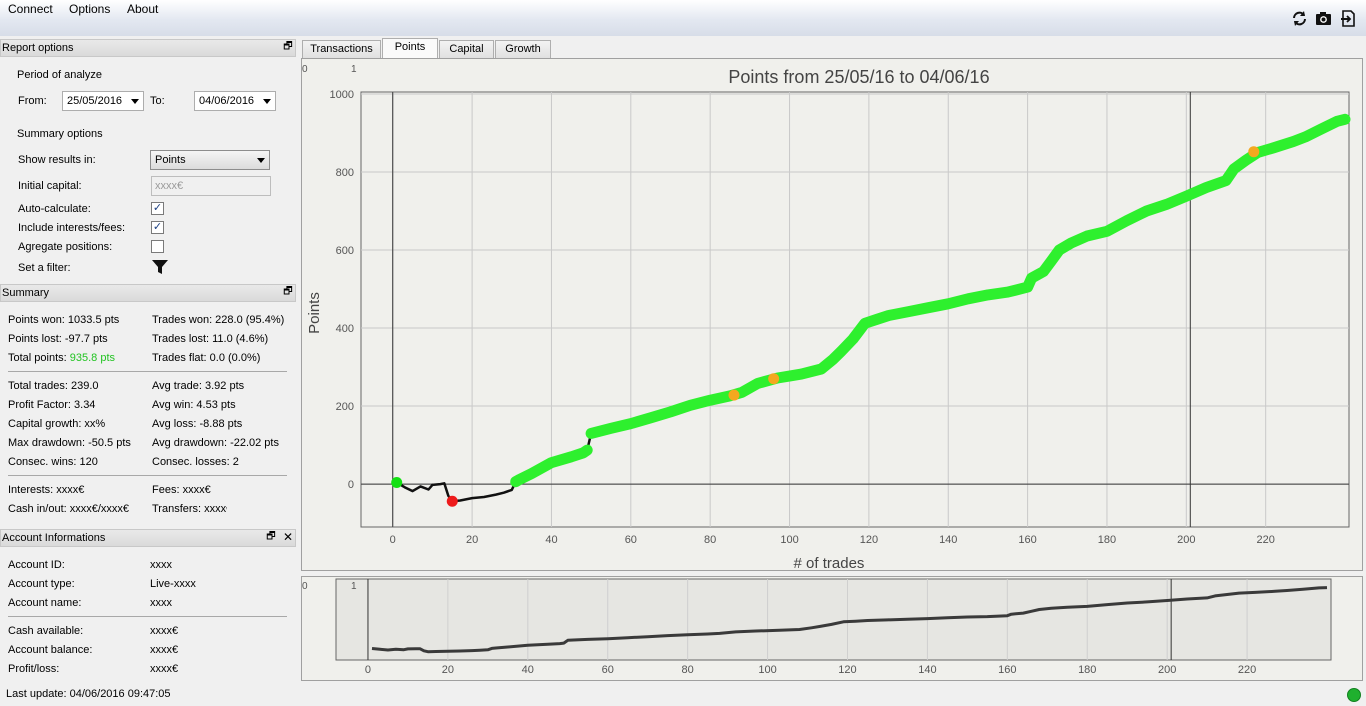 The height and width of the screenshot is (706, 1366). I want to click on max-drawdown: Max drawdown: -50.5 pts, so click(69, 443).